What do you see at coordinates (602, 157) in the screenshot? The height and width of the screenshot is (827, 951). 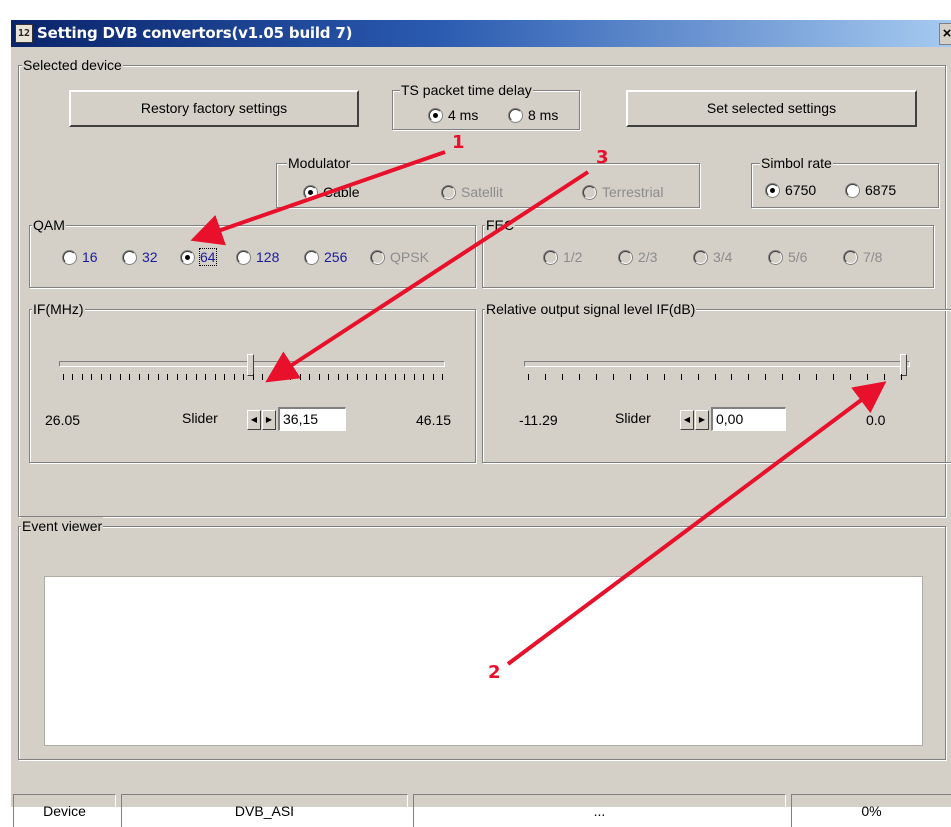 I see `annotation-label-3: 3` at bounding box center [602, 157].